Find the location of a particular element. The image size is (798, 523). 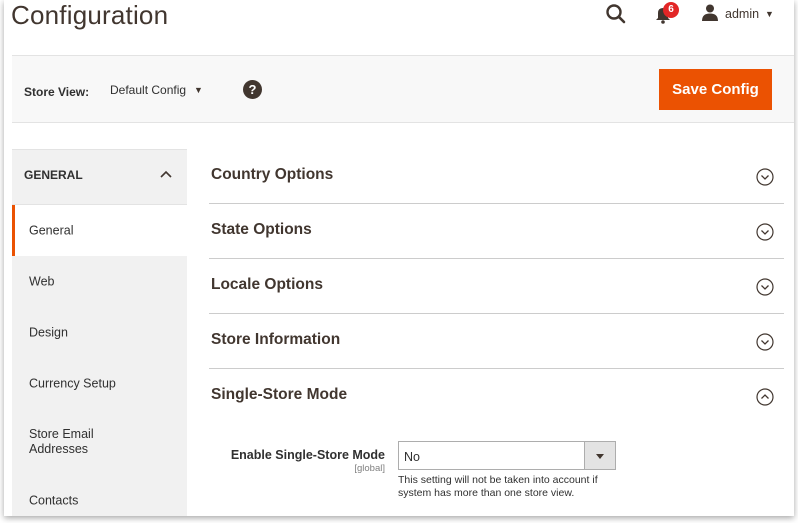

collapse-icon is located at coordinates (765, 397).